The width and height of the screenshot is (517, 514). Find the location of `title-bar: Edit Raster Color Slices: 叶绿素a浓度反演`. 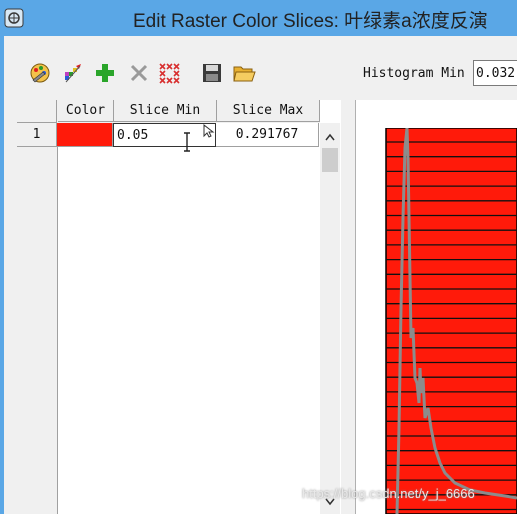

title-bar: Edit Raster Color Slices: 叶绿素a浓度反演 is located at coordinates (258, 18).